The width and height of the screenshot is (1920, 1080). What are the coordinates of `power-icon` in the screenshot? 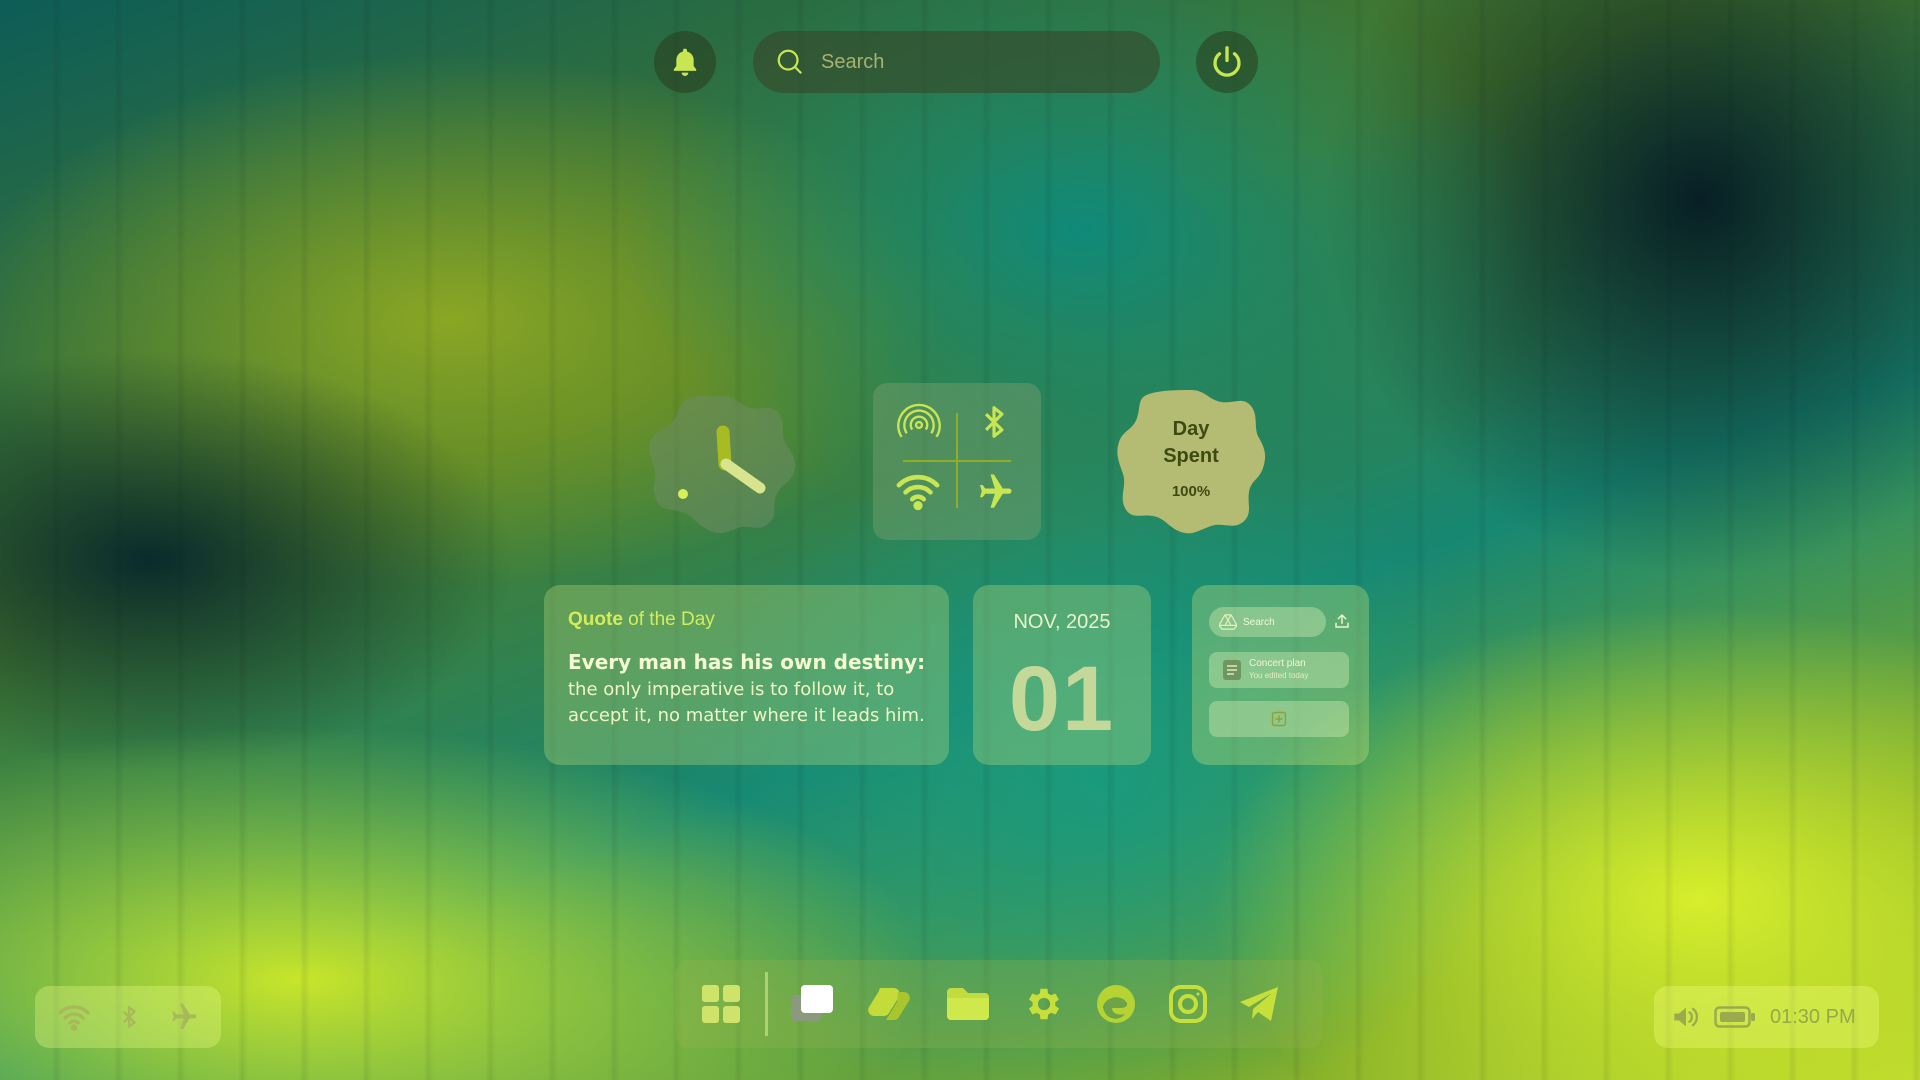 It's located at (1227, 61).